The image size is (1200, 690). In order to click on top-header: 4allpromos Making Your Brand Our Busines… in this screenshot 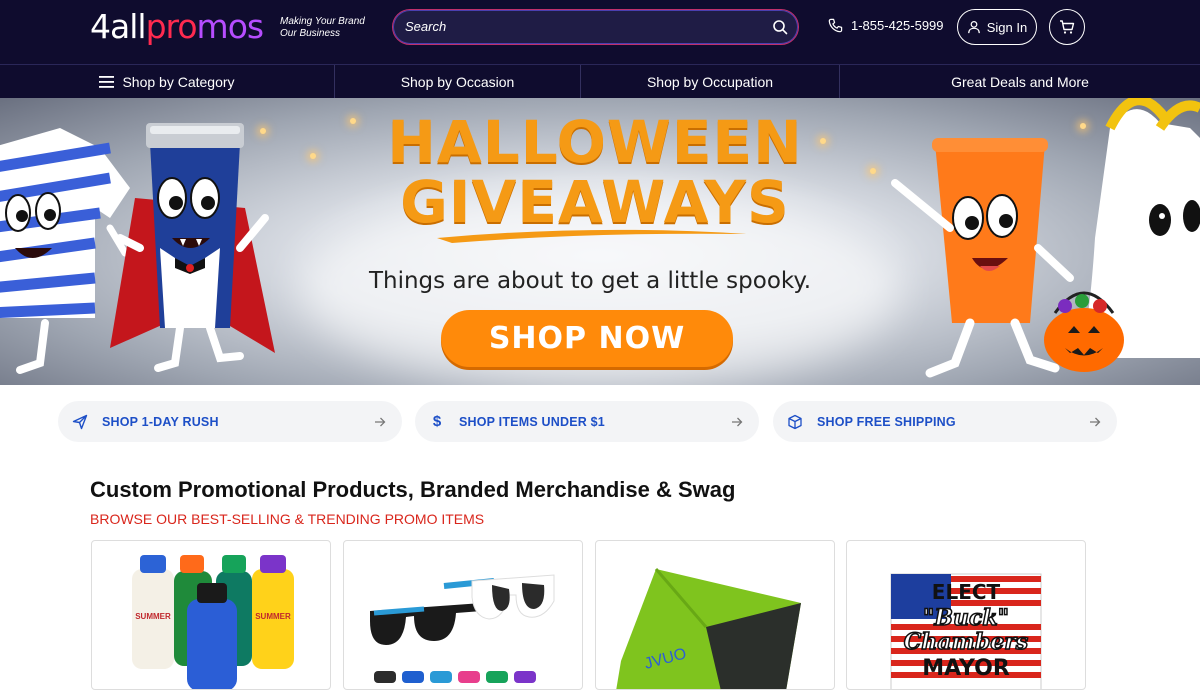, I will do `click(600, 32)`.